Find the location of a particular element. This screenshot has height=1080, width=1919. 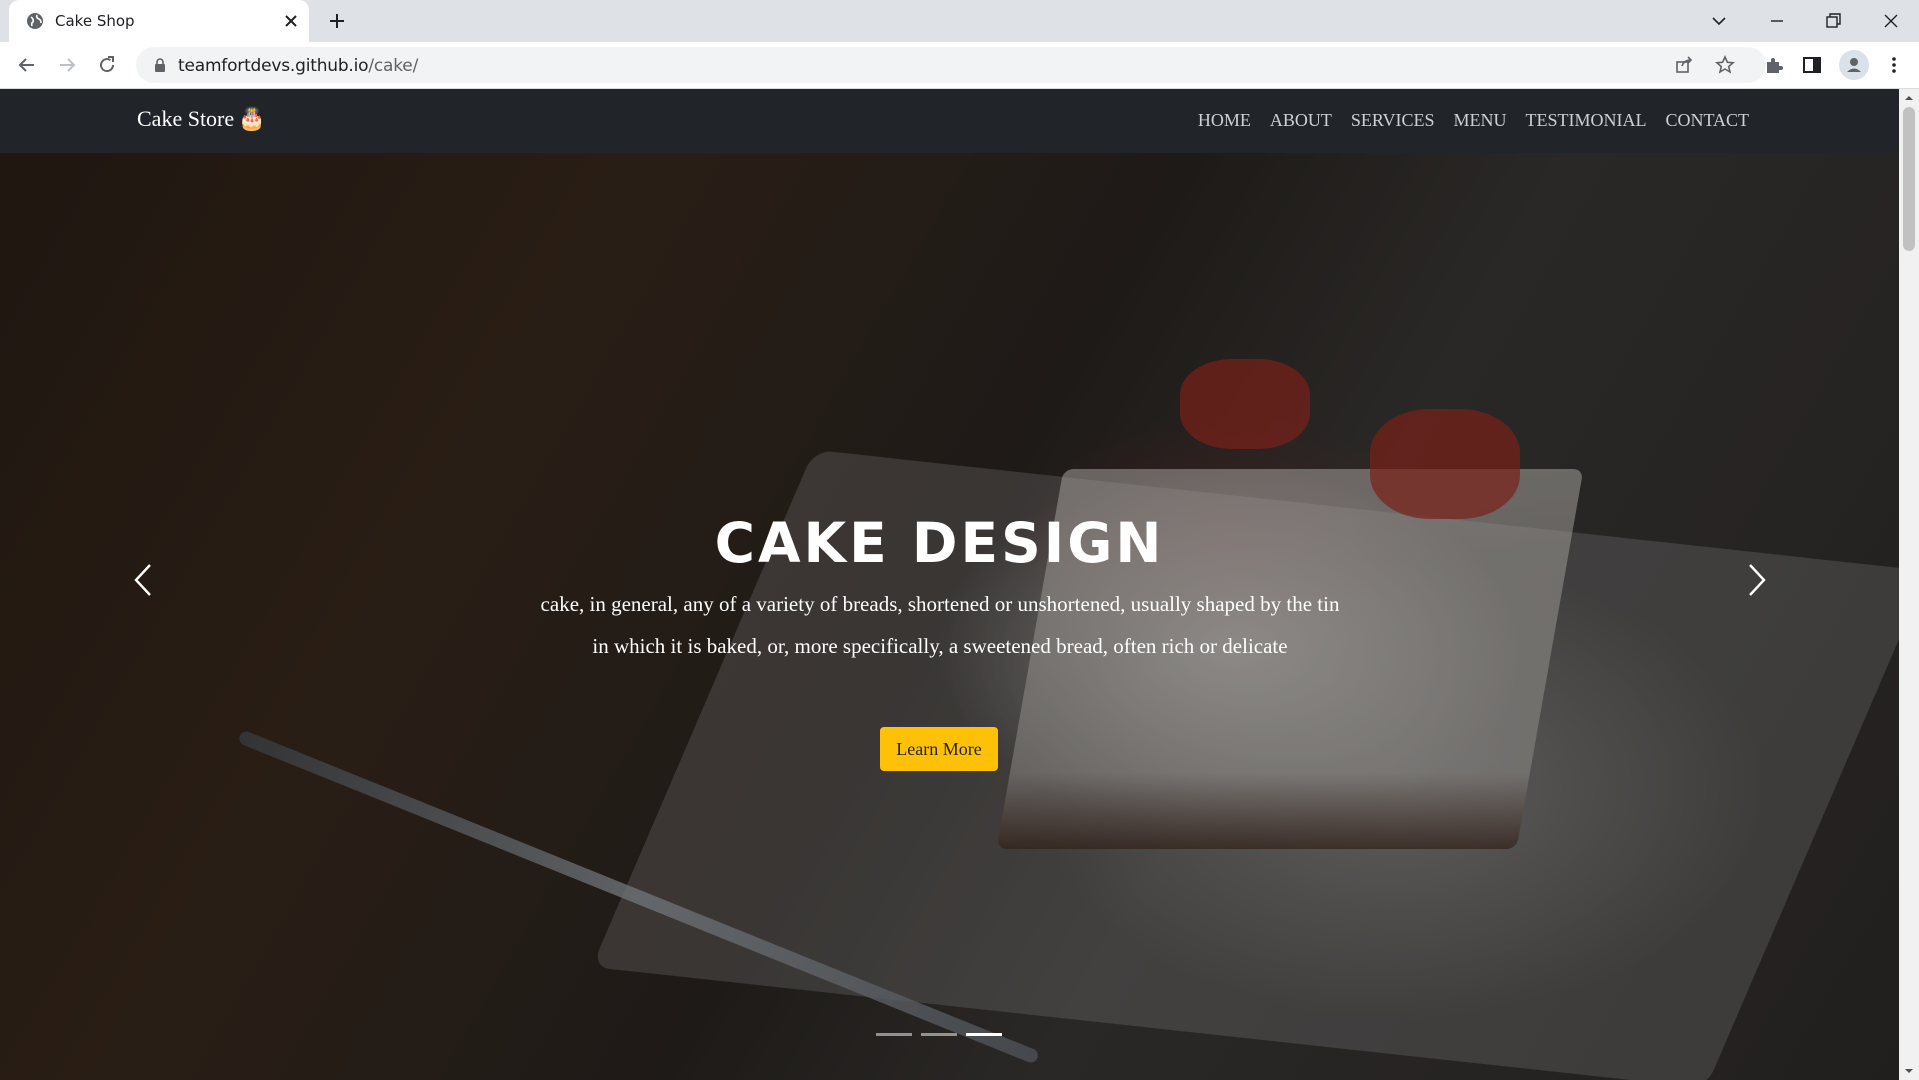

carousel-indicators is located at coordinates (939, 1034).